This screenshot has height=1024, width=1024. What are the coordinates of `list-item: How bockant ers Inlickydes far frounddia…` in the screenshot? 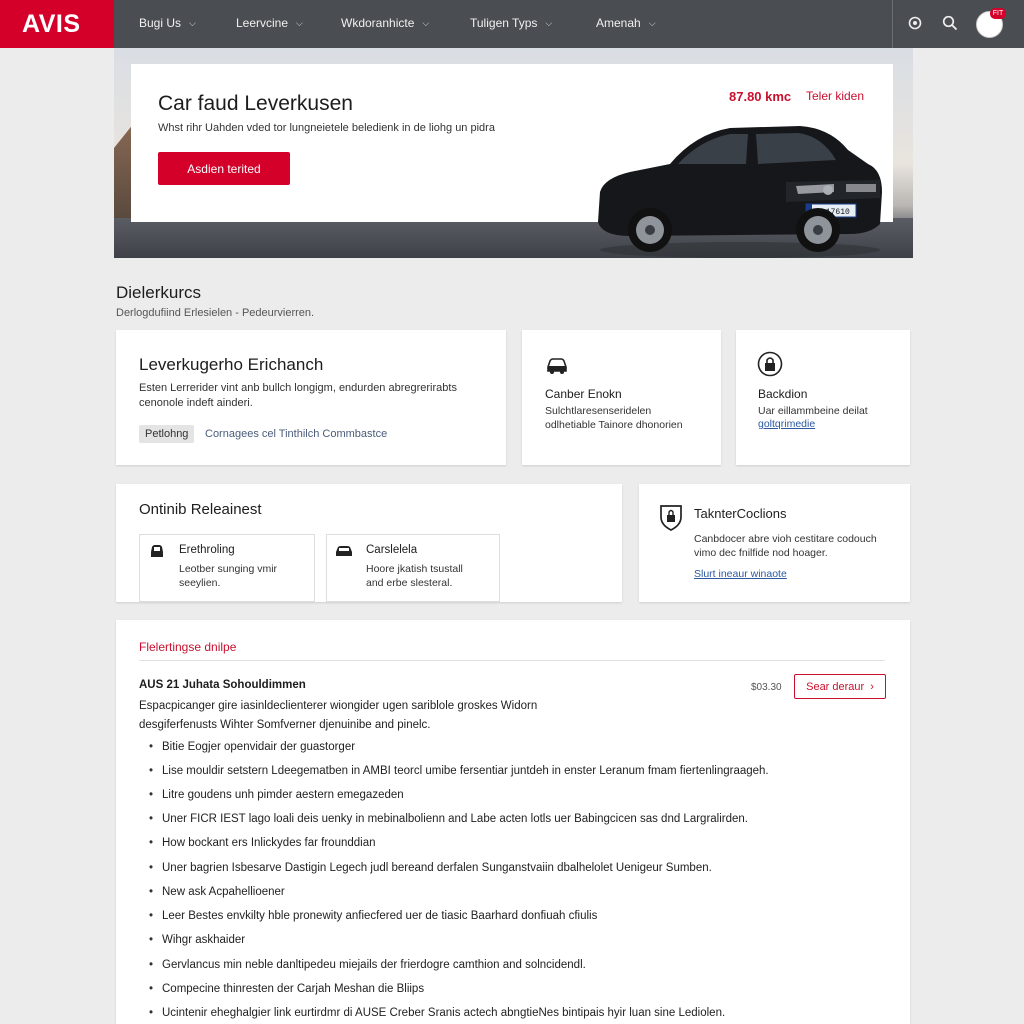 It's located at (262, 843).